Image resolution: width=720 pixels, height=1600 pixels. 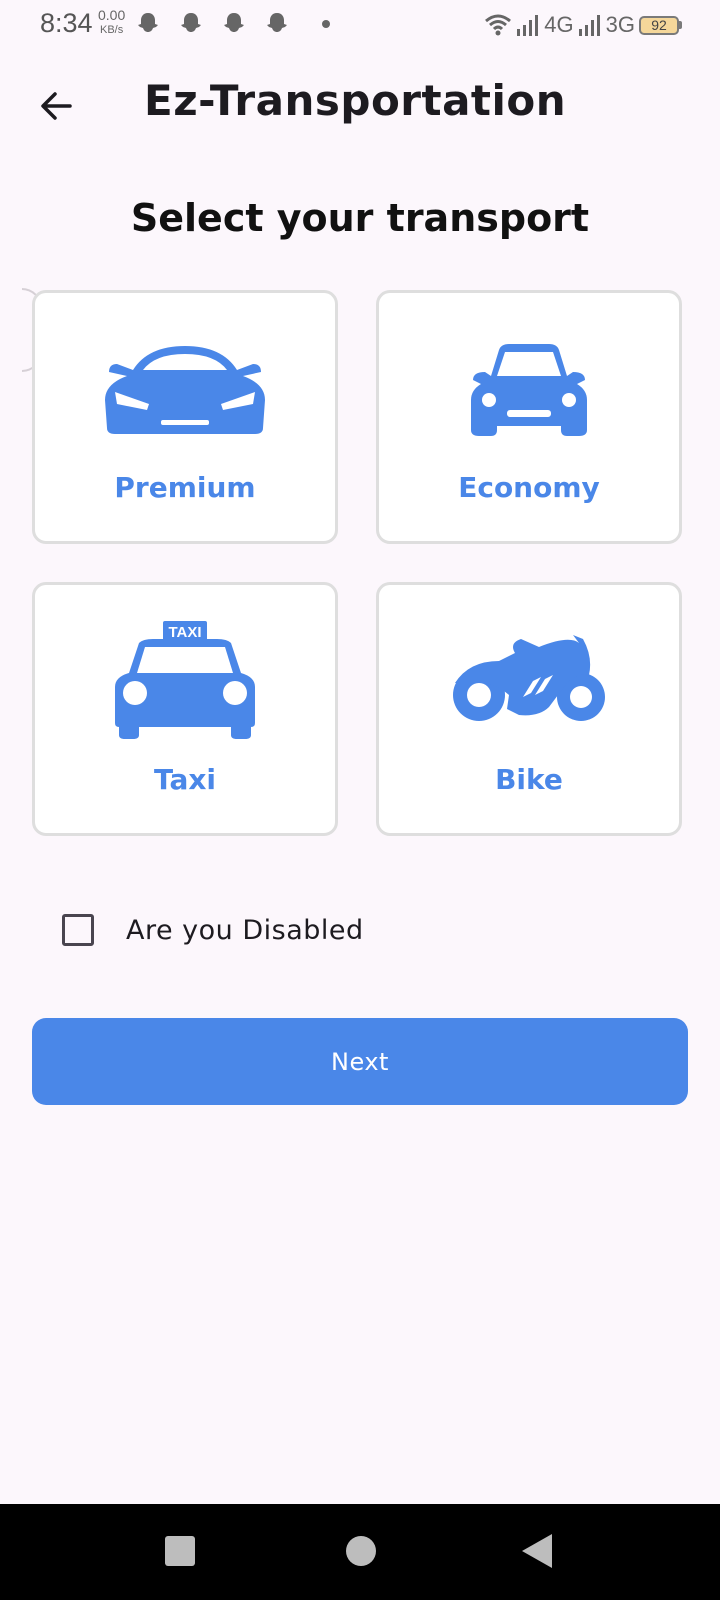 I want to click on transport-option-economy: Economy, so click(x=529, y=417).